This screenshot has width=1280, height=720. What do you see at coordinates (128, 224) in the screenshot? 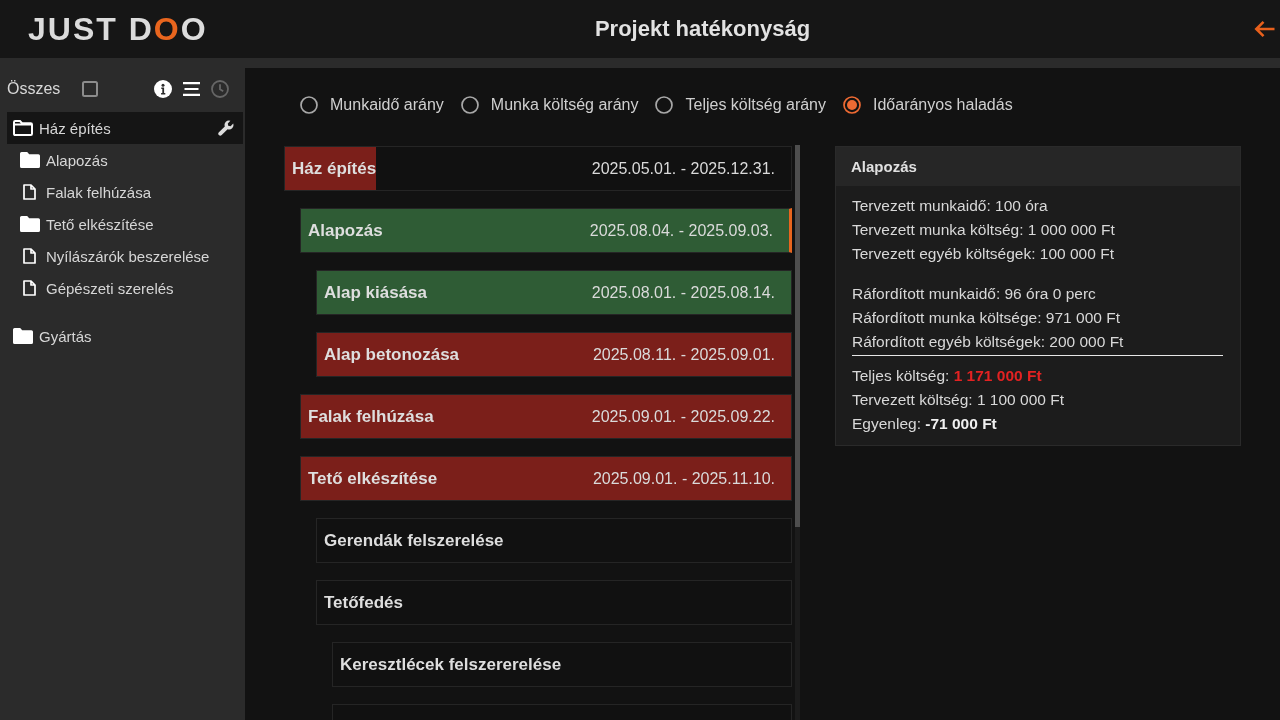
I see `tree-item: Tető elkészítése` at bounding box center [128, 224].